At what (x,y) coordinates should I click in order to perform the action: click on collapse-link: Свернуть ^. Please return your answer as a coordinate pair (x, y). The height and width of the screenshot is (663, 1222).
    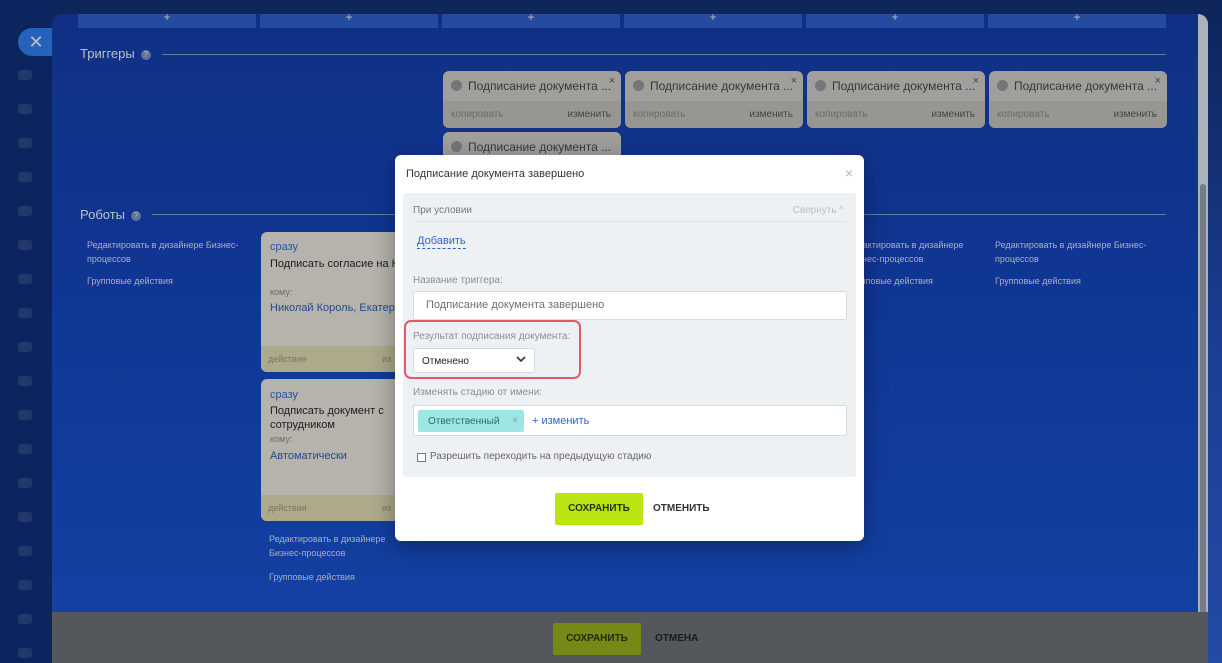
    Looking at the image, I should click on (818, 210).